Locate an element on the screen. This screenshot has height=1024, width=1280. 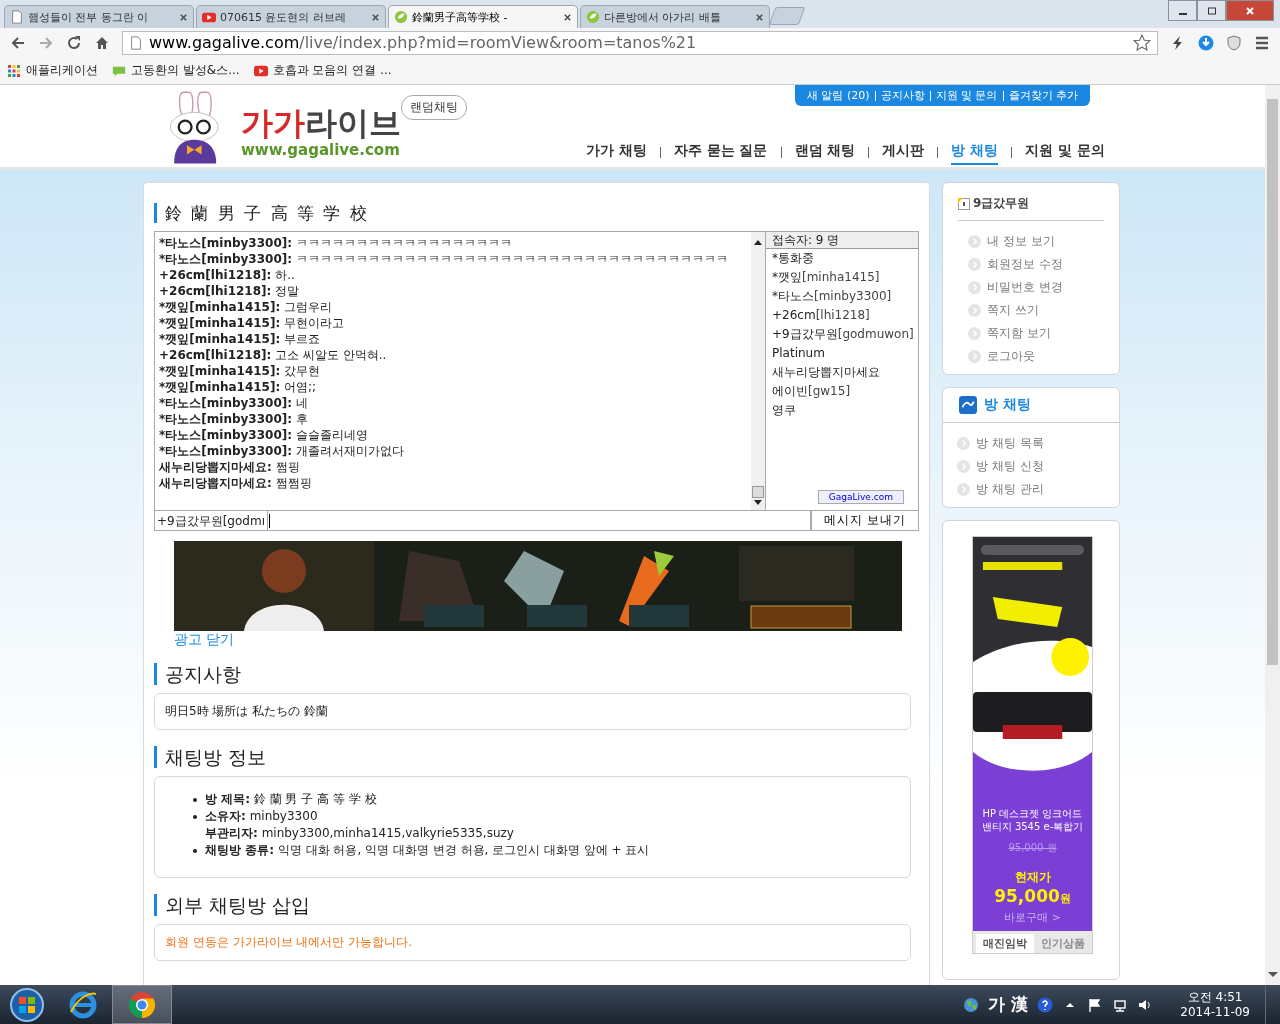
menu-icon is located at coordinates (1262, 42).